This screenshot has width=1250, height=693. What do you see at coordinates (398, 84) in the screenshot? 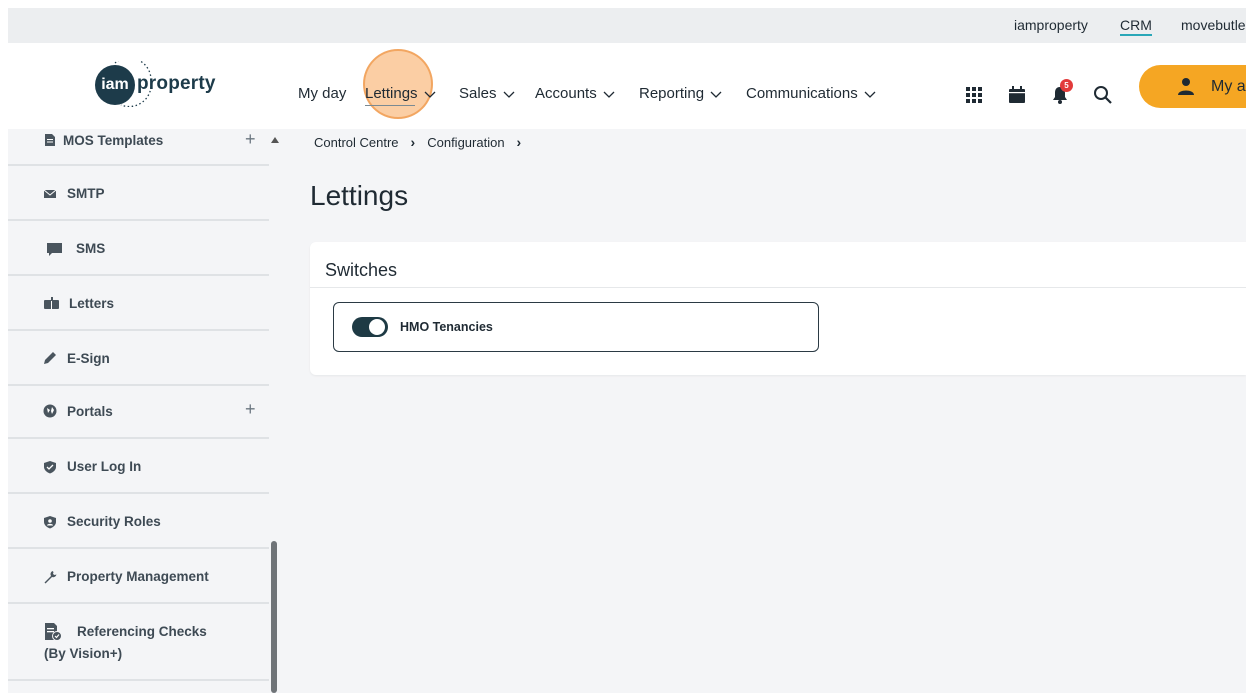
I see `click-highlight` at bounding box center [398, 84].